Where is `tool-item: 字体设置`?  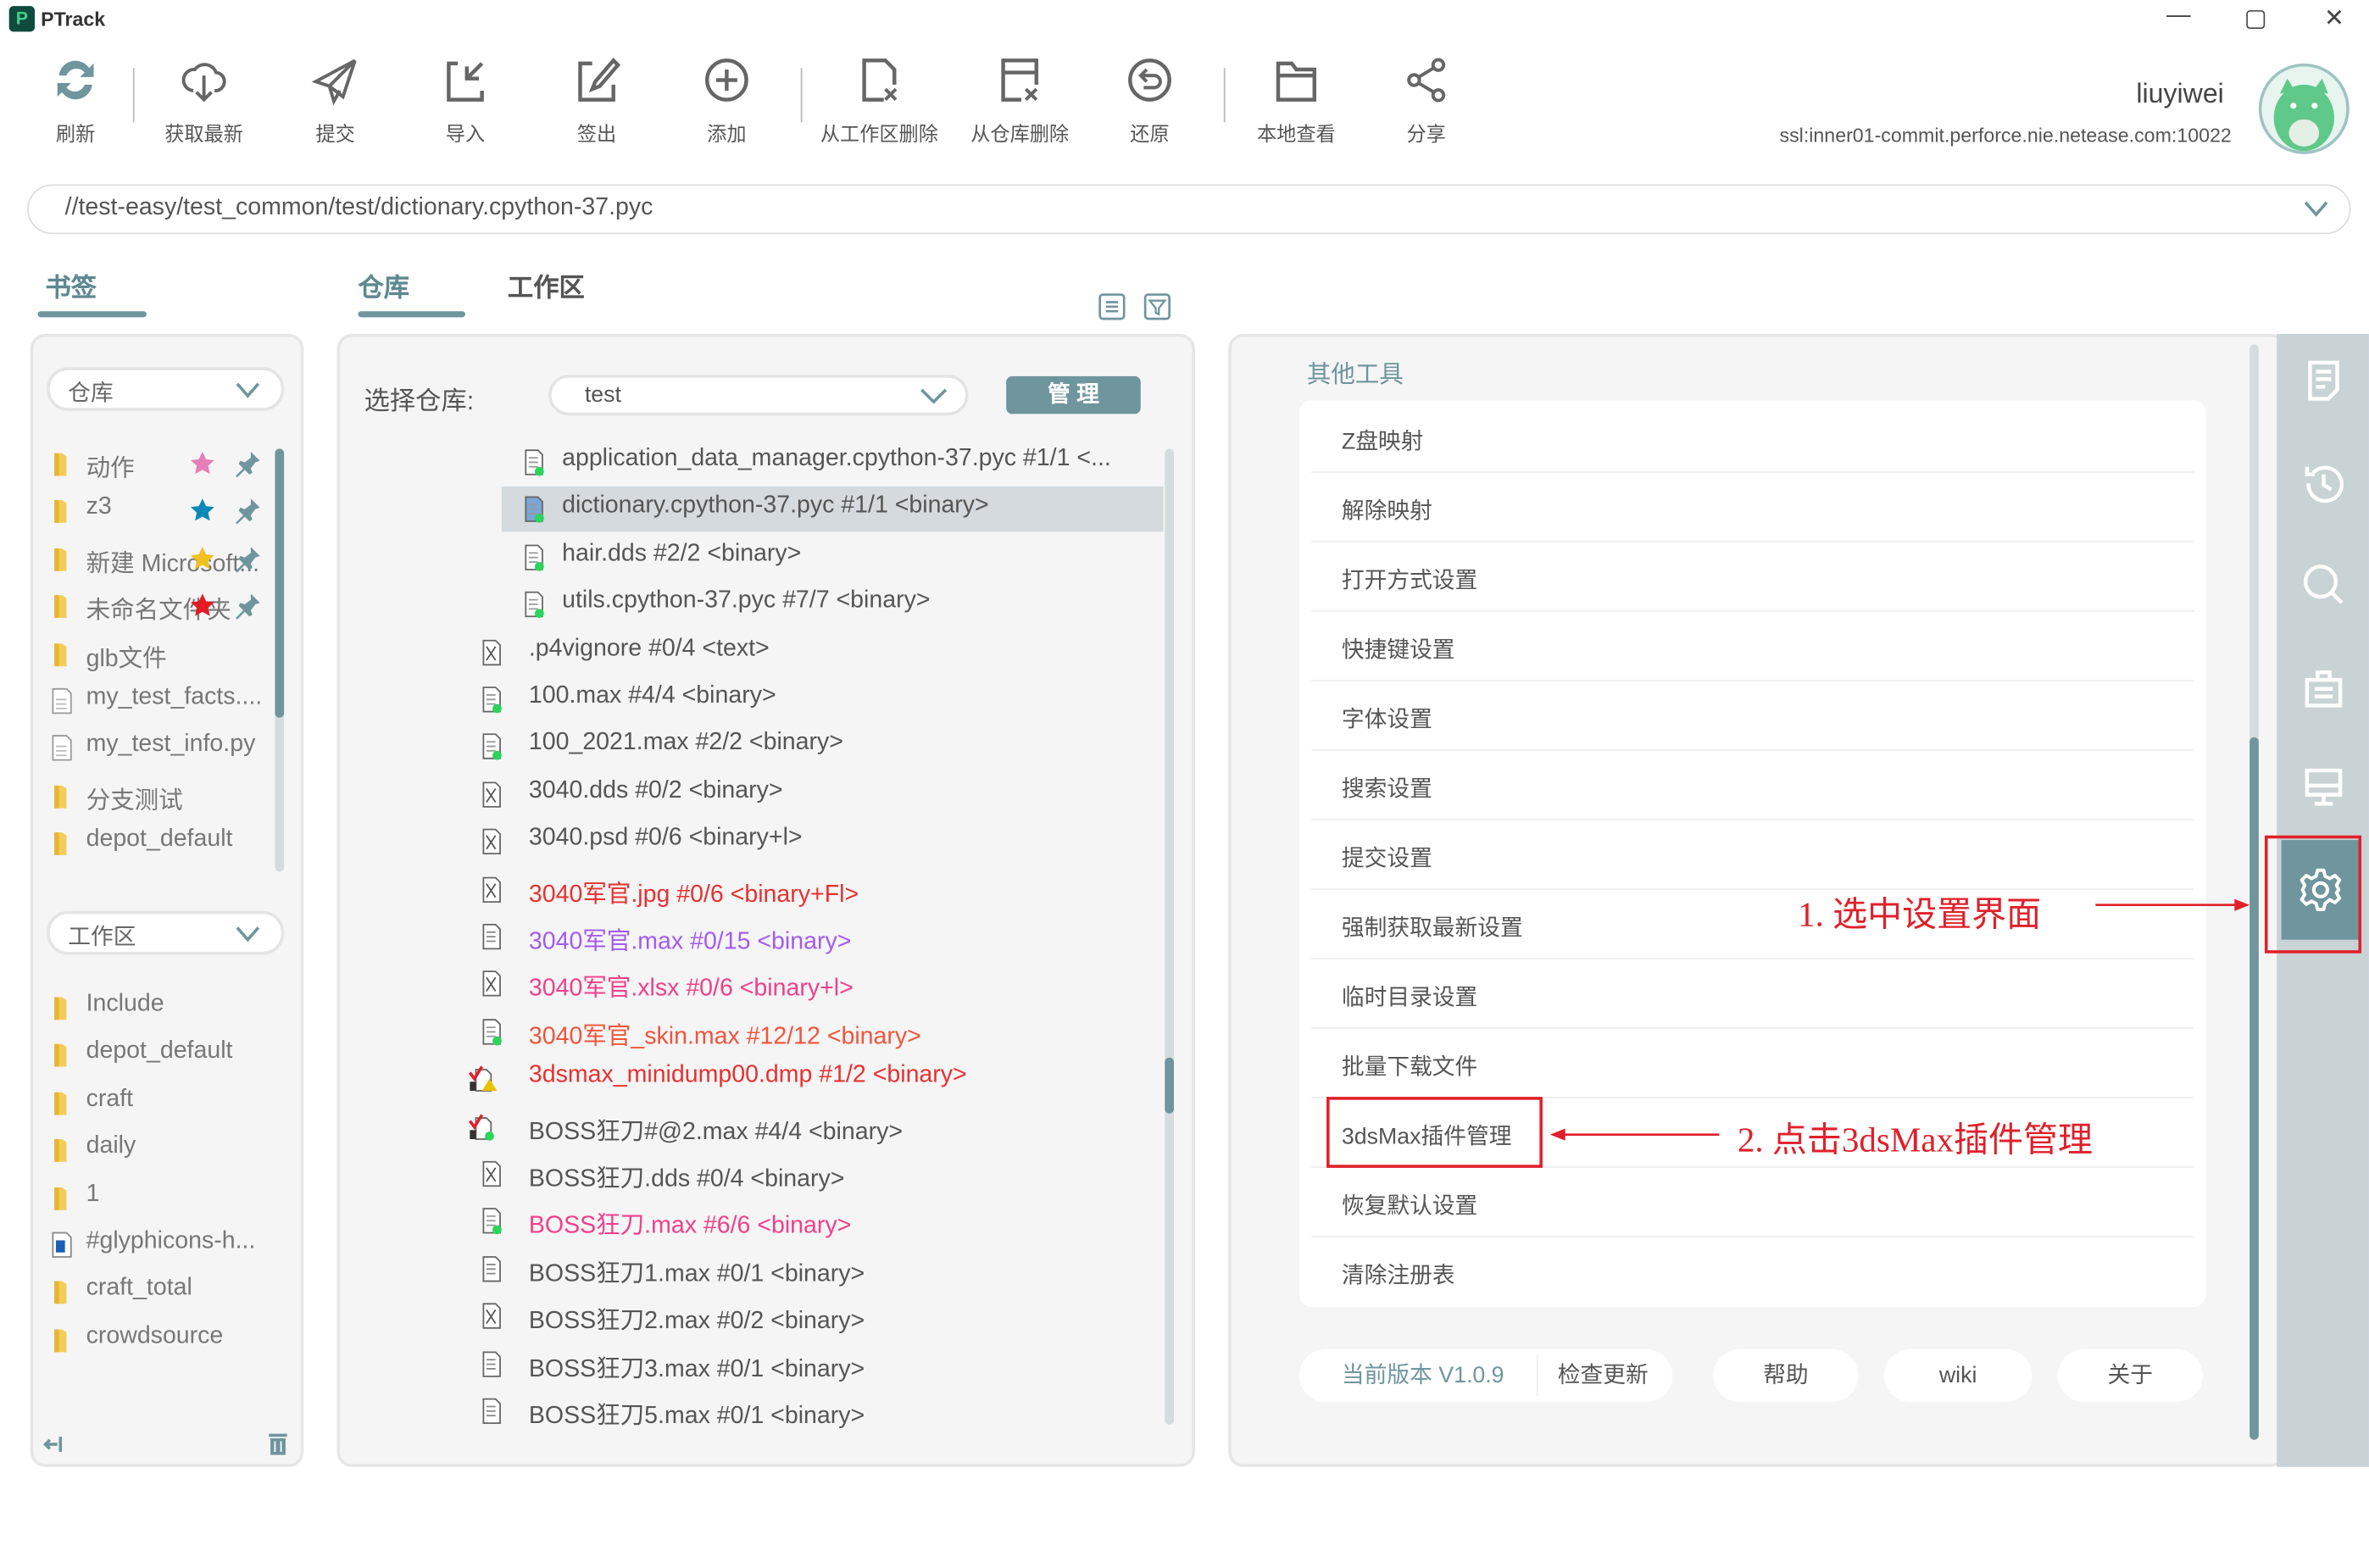 tool-item: 字体设置 is located at coordinates (1752, 716).